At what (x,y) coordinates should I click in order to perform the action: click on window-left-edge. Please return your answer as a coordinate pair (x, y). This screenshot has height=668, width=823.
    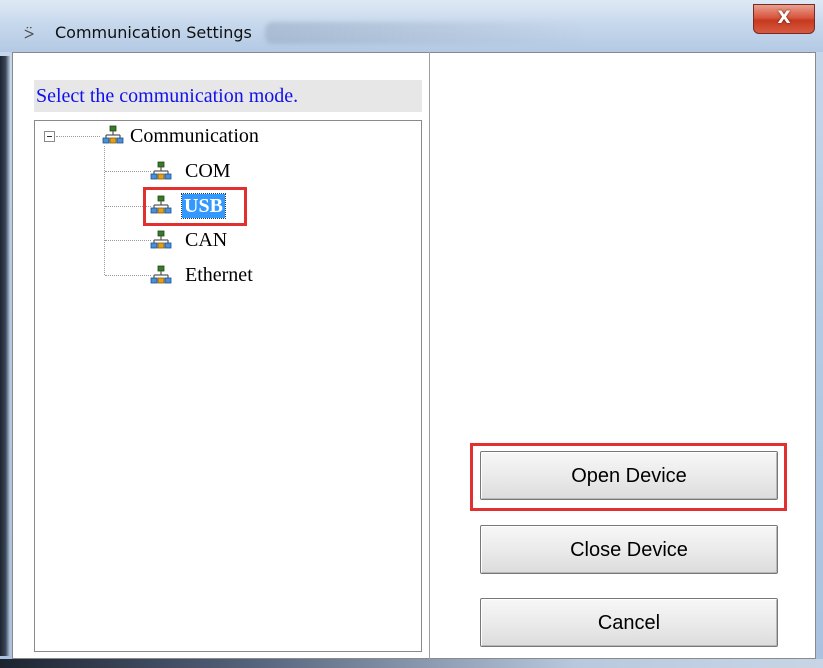
    Looking at the image, I should click on (5, 356).